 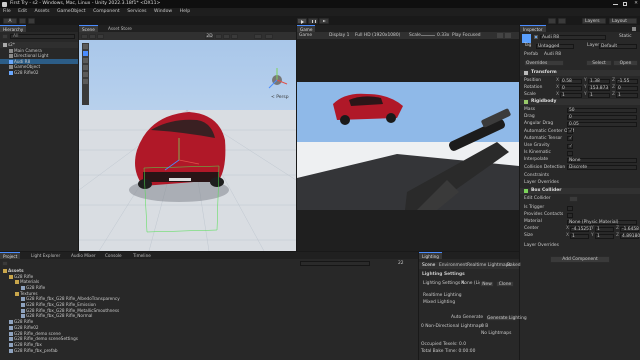 What do you see at coordinates (533, 28) in the screenshot?
I see `tab-inspector: Inspector` at bounding box center [533, 28].